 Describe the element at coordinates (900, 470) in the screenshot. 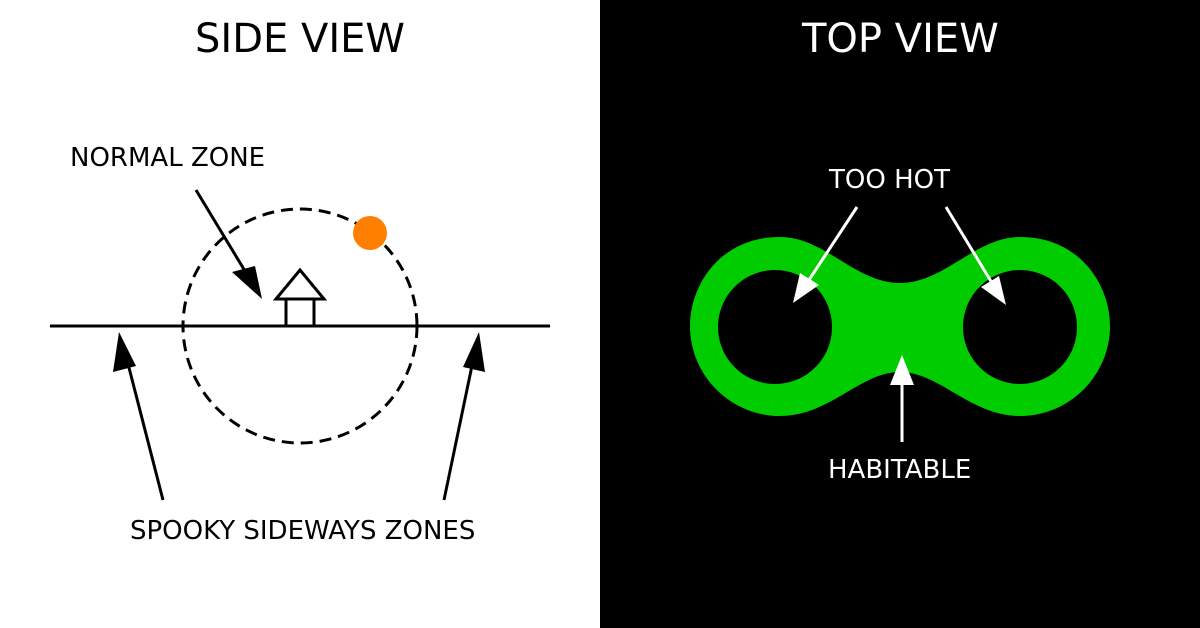

I see `habitable-label: HABITABLE` at that location.